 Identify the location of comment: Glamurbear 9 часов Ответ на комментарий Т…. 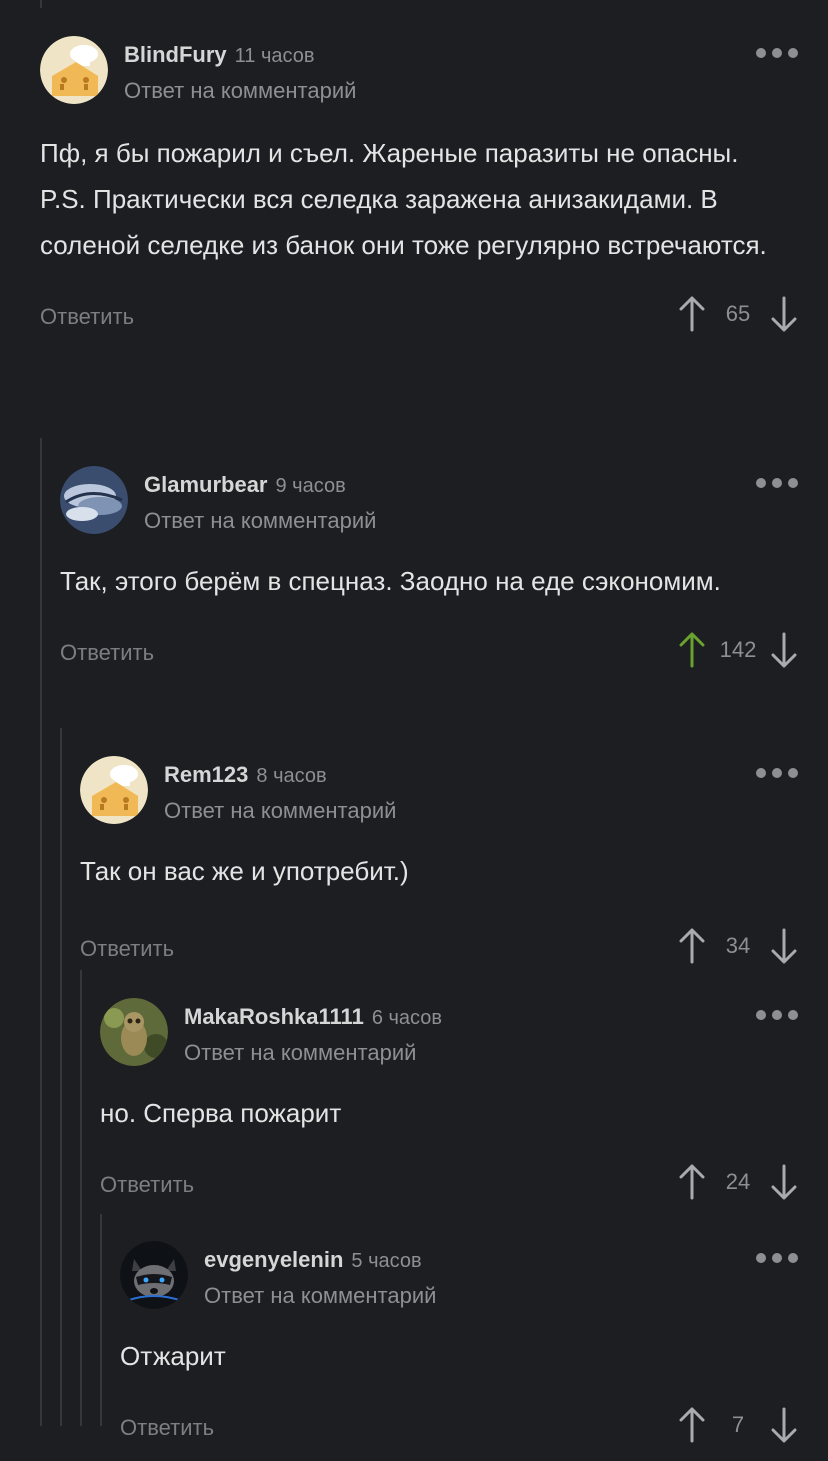
(444, 575).